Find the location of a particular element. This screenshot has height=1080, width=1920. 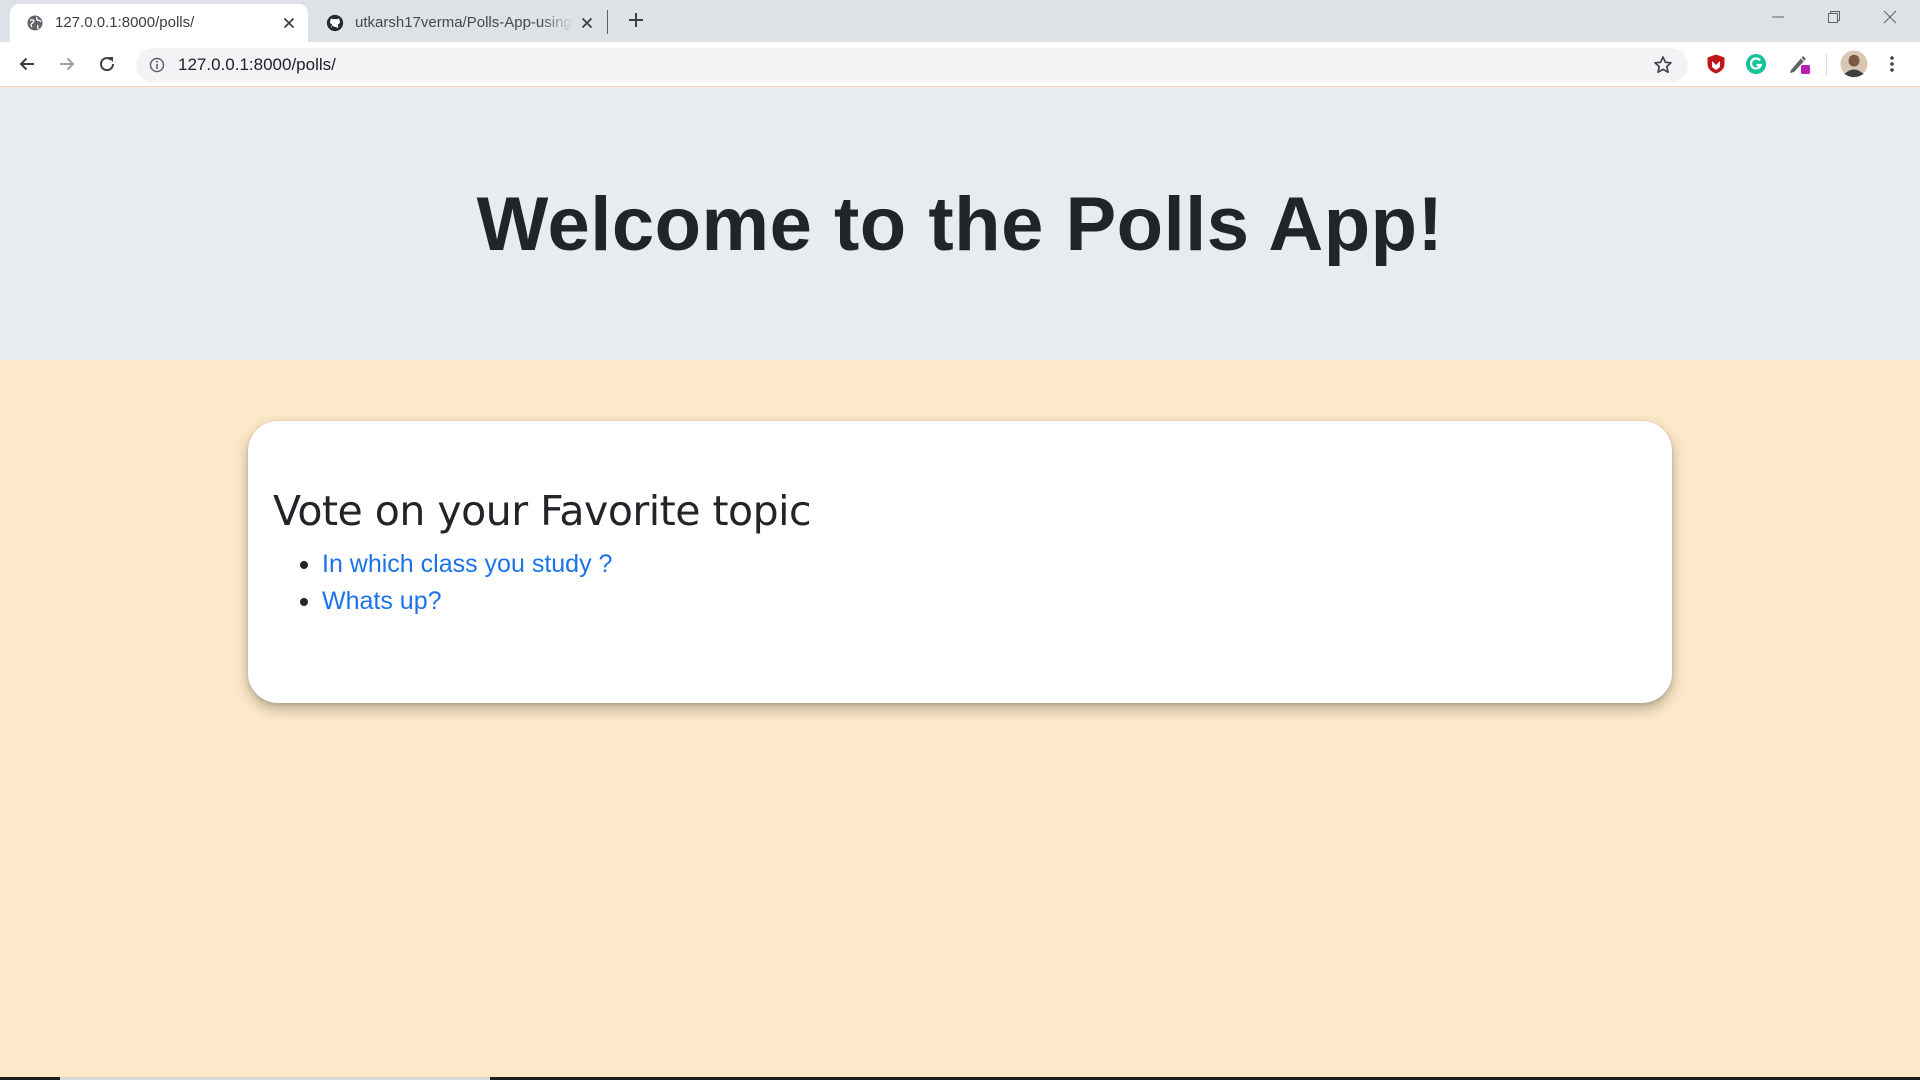

toolbar-divider is located at coordinates (1826, 65).